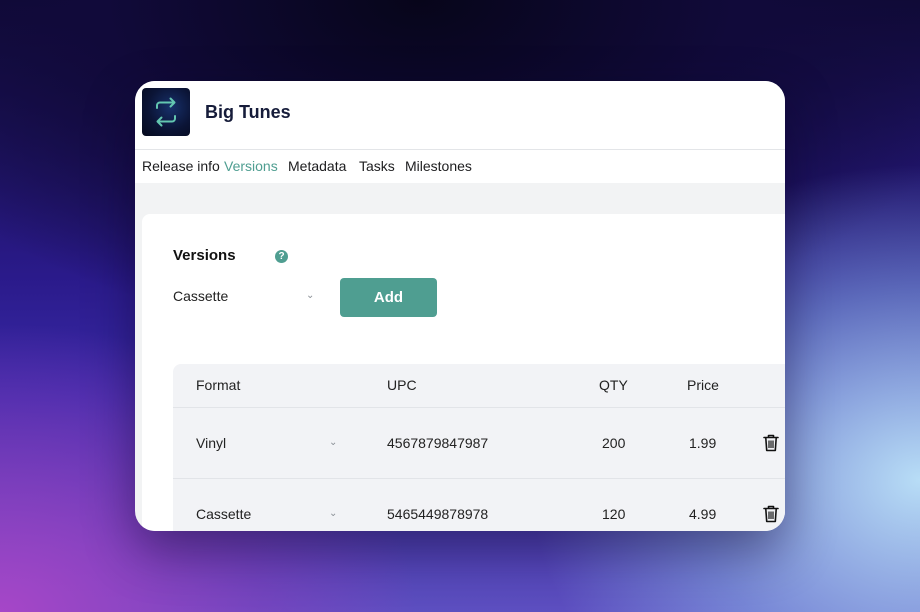  Describe the element at coordinates (388, 297) in the screenshot. I see `add-button: Add` at that location.